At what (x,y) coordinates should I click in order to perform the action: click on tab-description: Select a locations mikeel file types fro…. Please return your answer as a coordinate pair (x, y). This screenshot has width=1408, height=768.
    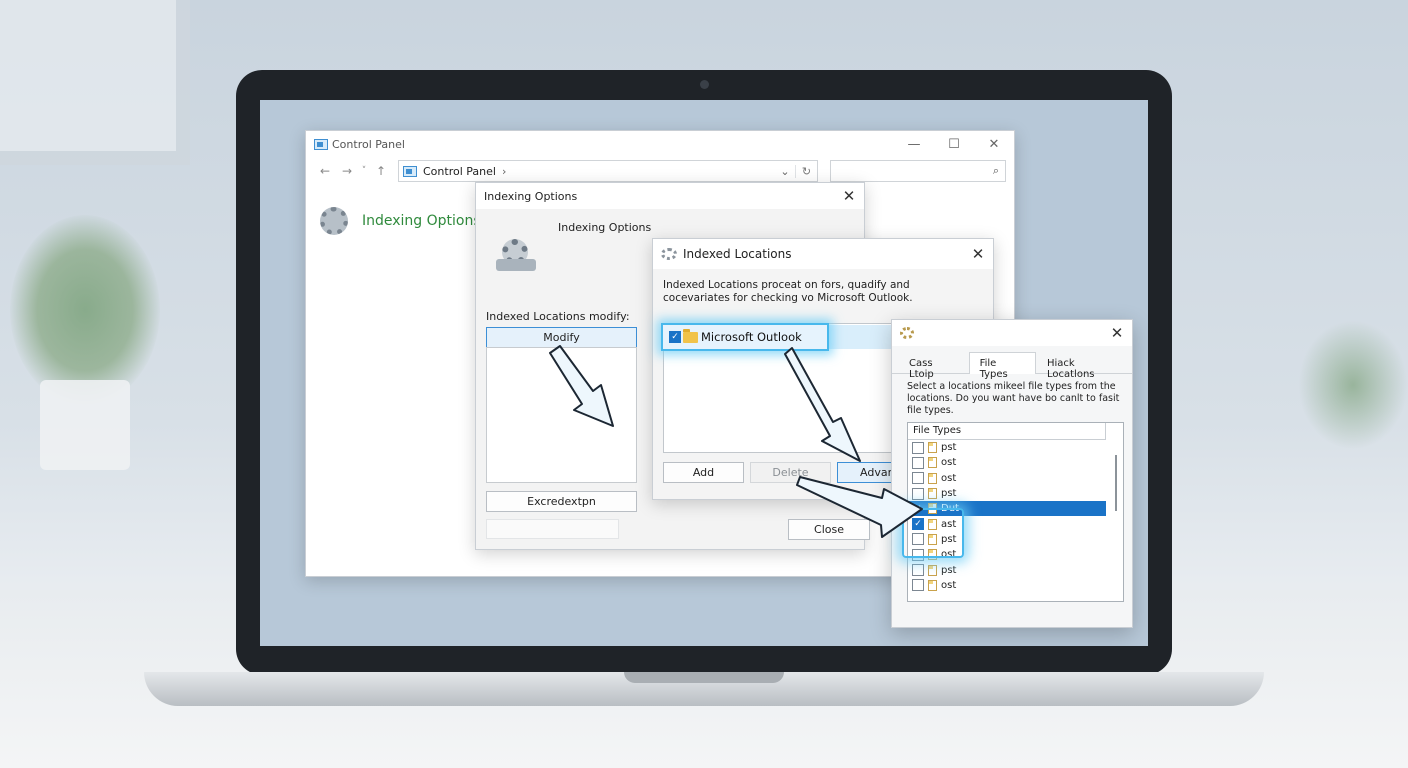
    Looking at the image, I should click on (1013, 398).